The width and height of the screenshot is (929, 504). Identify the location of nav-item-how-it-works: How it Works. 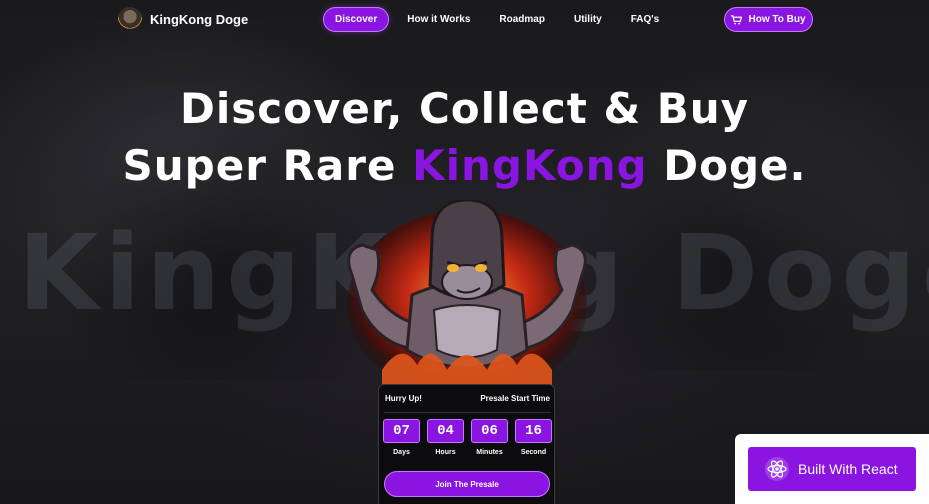
(438, 19).